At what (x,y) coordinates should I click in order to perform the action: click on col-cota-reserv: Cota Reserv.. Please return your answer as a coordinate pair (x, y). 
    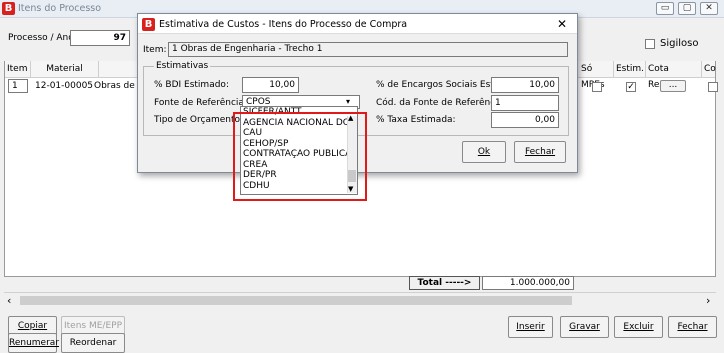
    Looking at the image, I should click on (674, 75).